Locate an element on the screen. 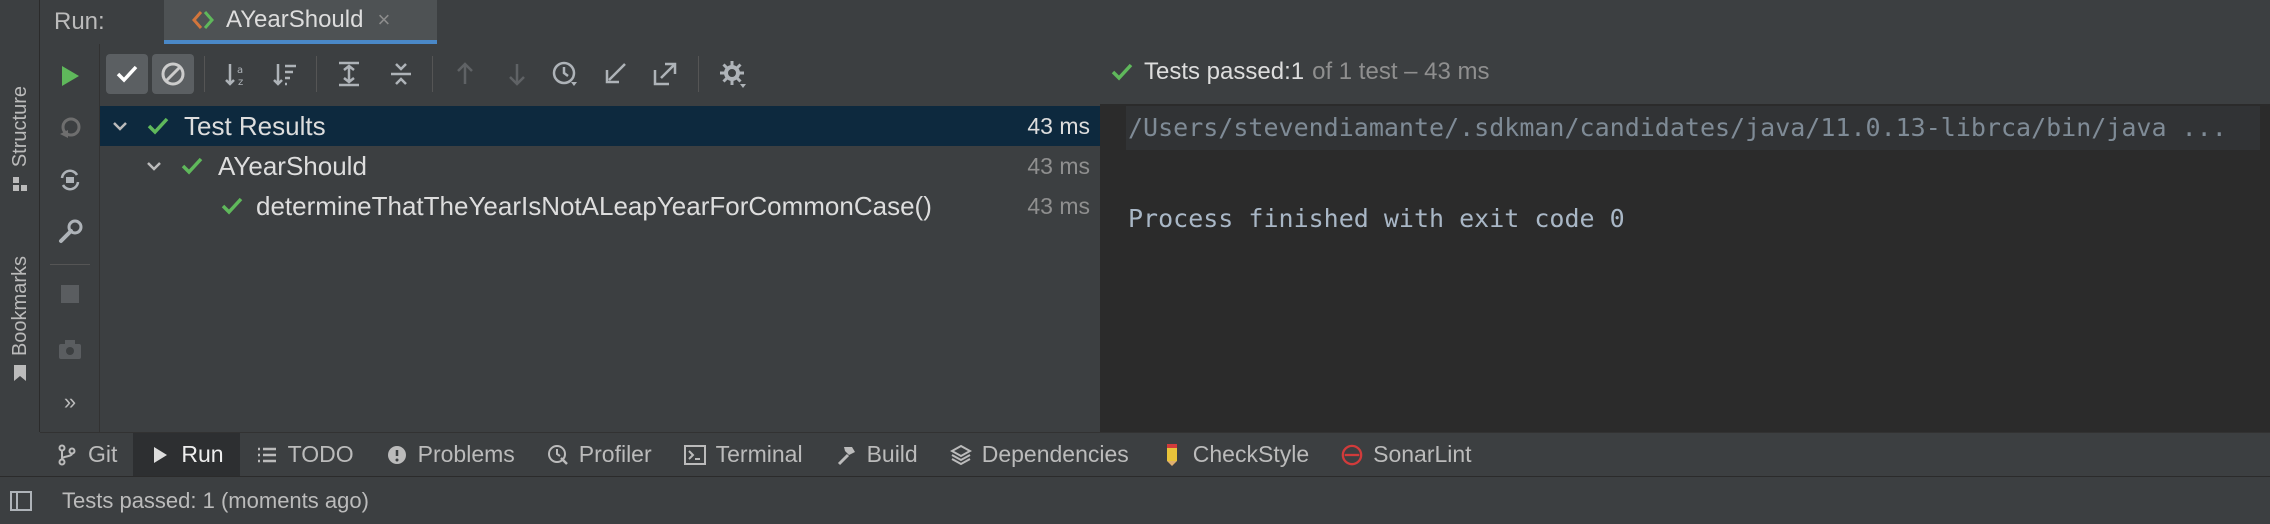 The width and height of the screenshot is (2270, 524). run-config-tab: AYearShould × is located at coordinates (300, 22).